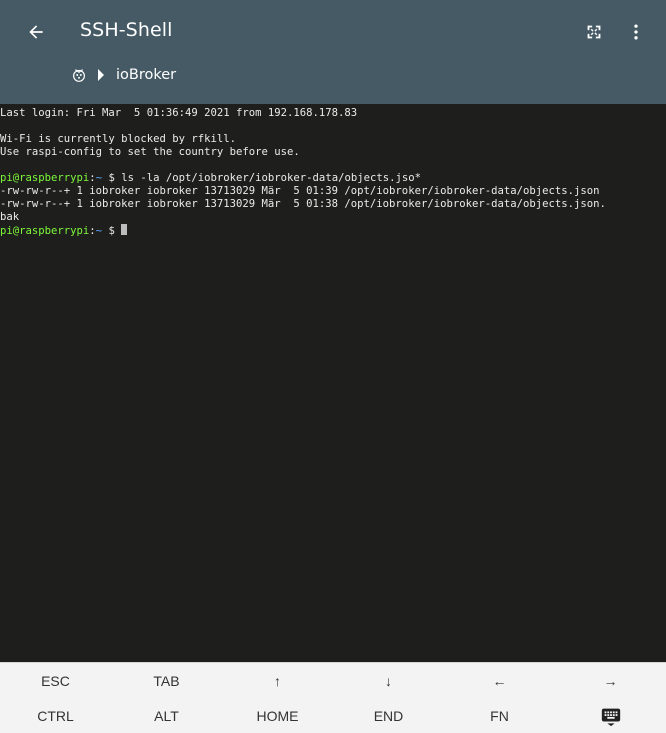  What do you see at coordinates (124, 229) in the screenshot?
I see `terminal-cursor` at bounding box center [124, 229].